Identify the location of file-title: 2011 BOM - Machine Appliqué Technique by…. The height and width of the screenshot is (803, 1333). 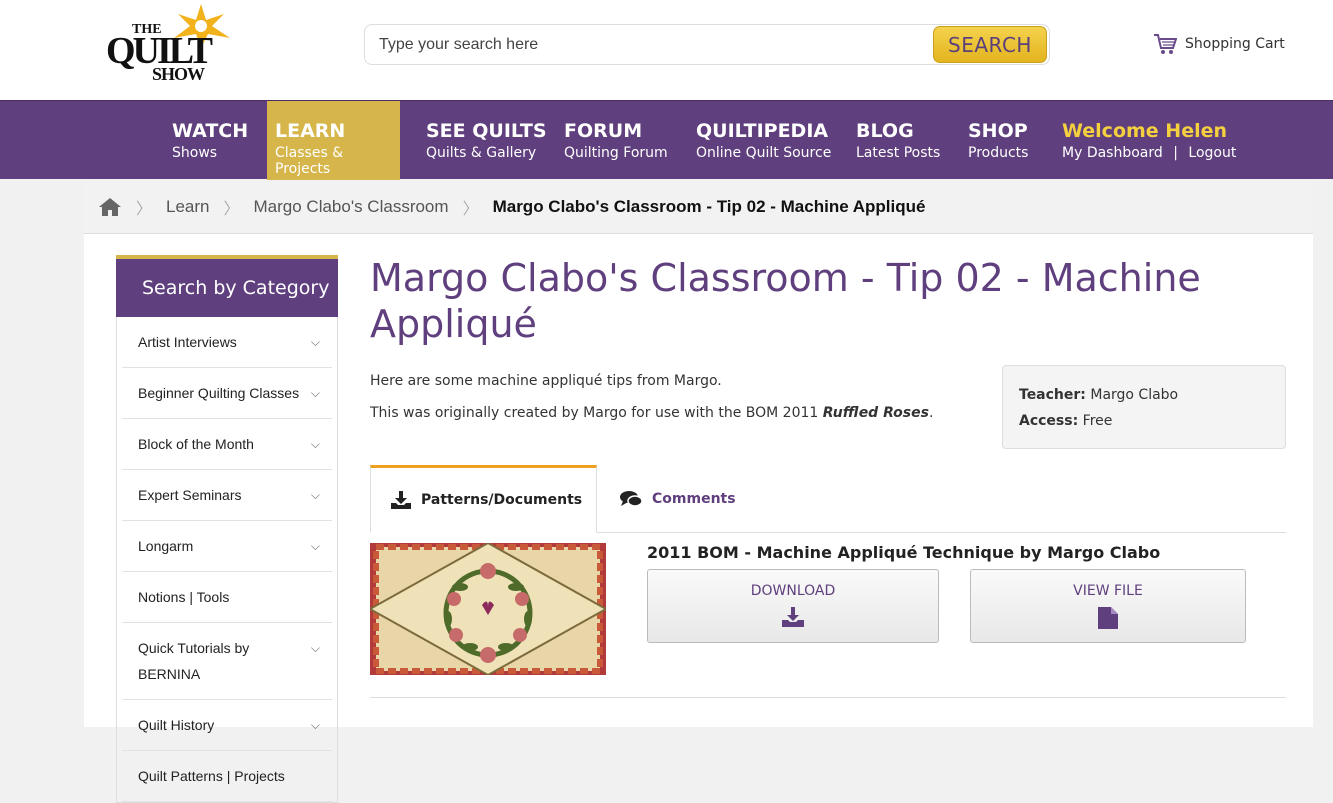
(904, 552).